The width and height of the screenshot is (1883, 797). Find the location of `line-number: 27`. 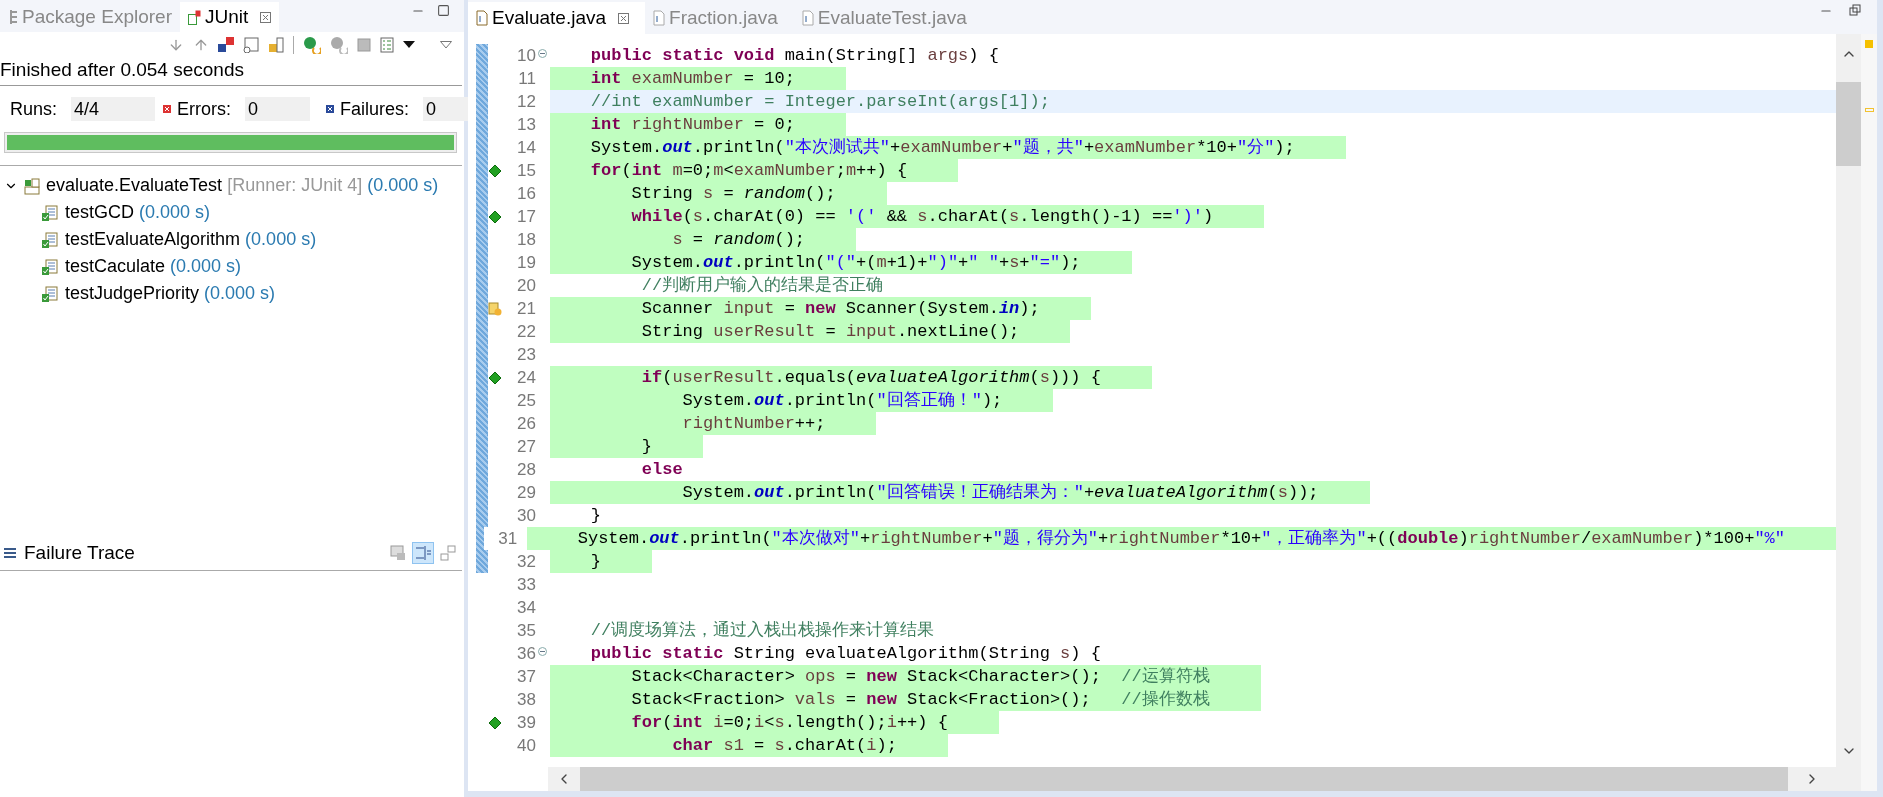

line-number: 27 is located at coordinates (526, 447).